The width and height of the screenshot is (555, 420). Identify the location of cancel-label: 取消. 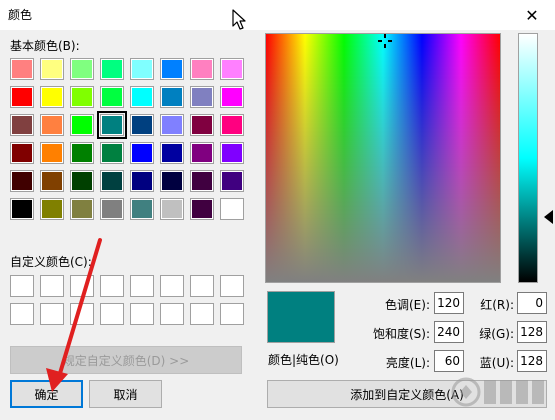
(125, 394).